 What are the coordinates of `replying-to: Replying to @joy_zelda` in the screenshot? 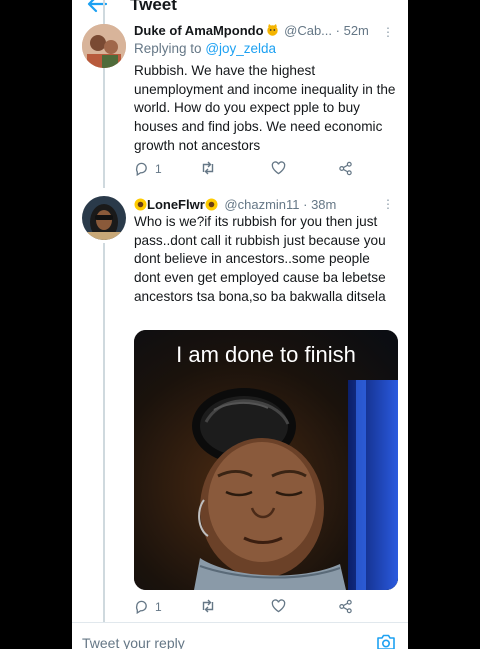 It's located at (205, 48).